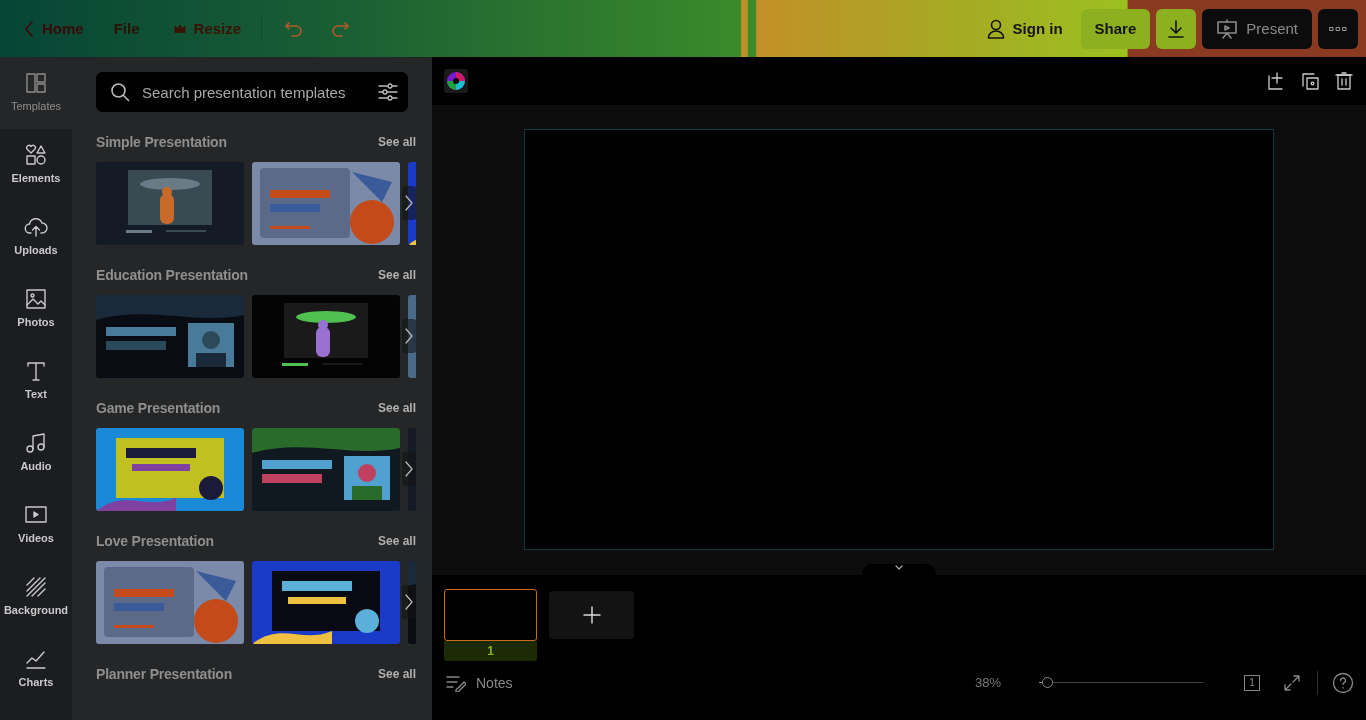 The image size is (1366, 720). I want to click on sidebar-tab: Audio, so click(36, 453).